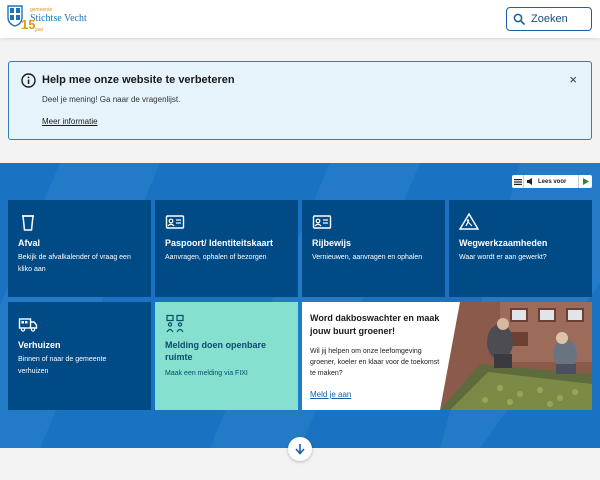  What do you see at coordinates (300, 19) in the screenshot?
I see `site-header: gemeente Stichtse Vecht 15 jaar Zoeken` at bounding box center [300, 19].